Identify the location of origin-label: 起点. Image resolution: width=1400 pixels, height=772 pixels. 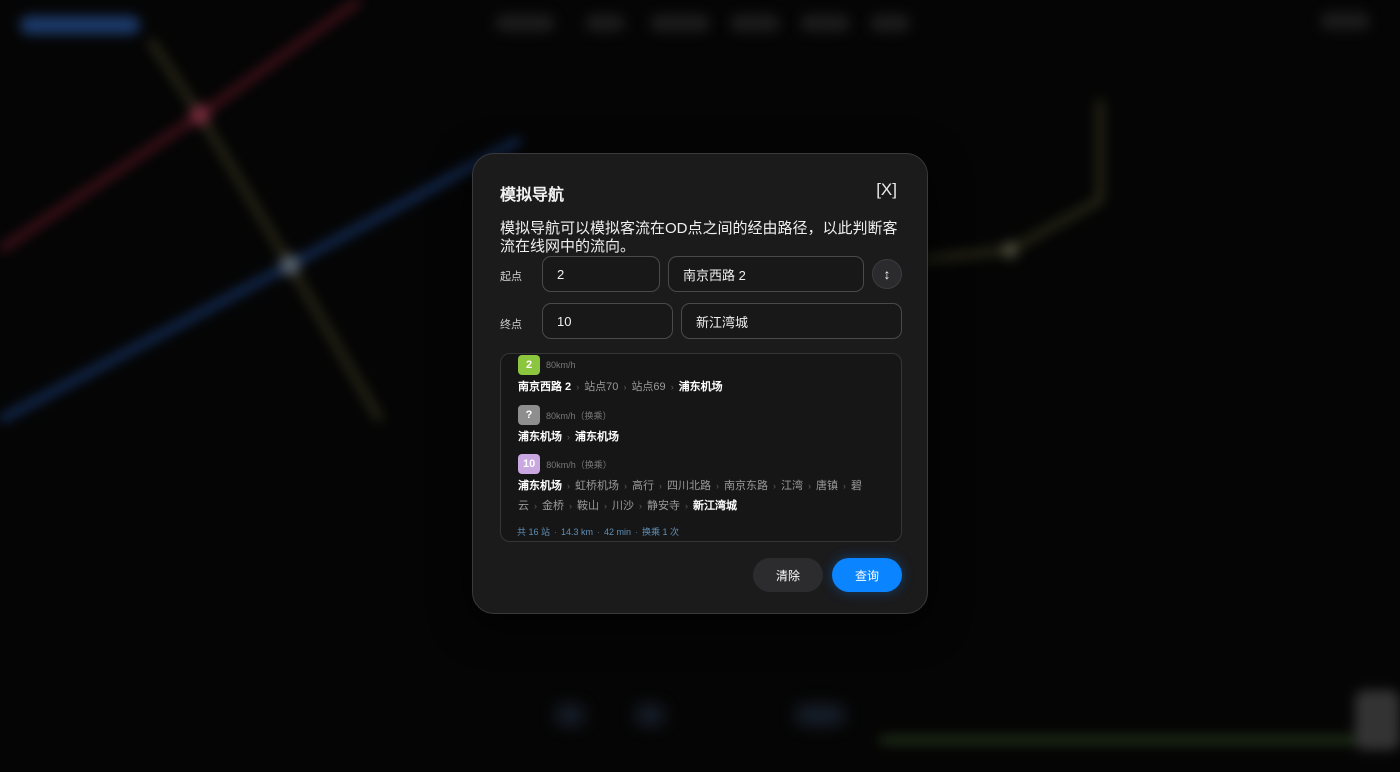
(511, 277).